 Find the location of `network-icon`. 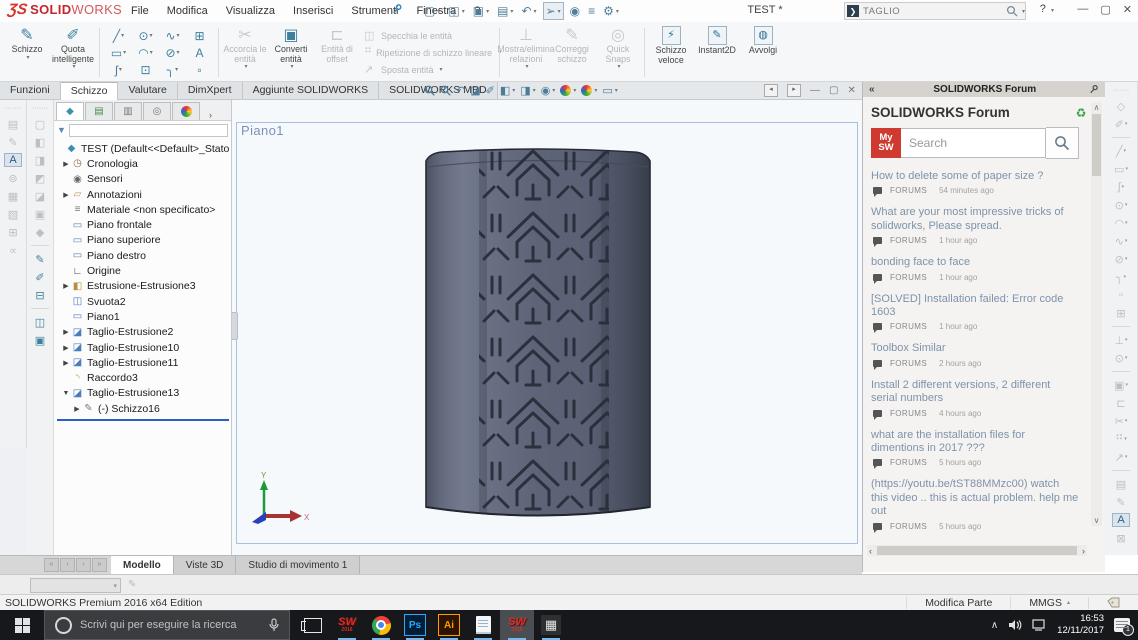

network-icon is located at coordinates (1039, 625).